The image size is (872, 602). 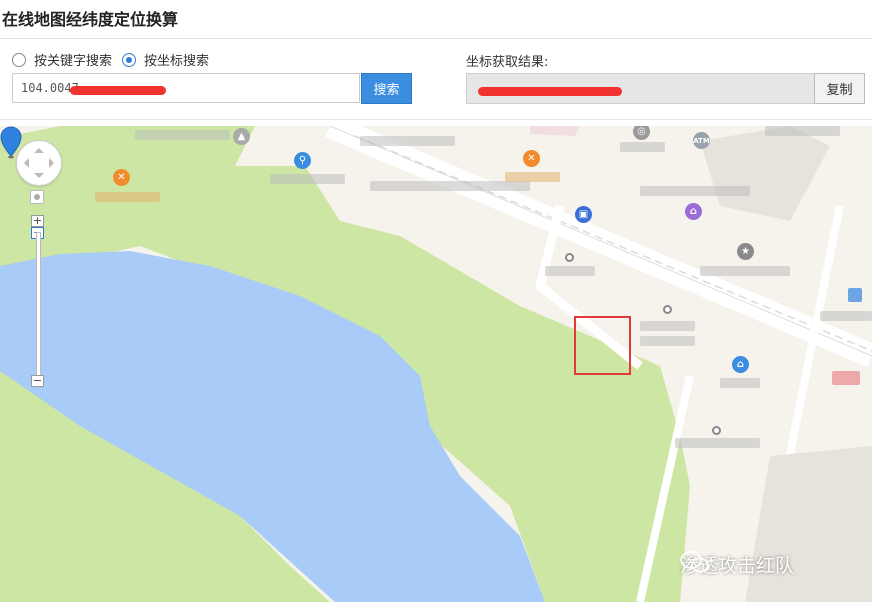 I want to click on coordinate-input, so click(x=186, y=88).